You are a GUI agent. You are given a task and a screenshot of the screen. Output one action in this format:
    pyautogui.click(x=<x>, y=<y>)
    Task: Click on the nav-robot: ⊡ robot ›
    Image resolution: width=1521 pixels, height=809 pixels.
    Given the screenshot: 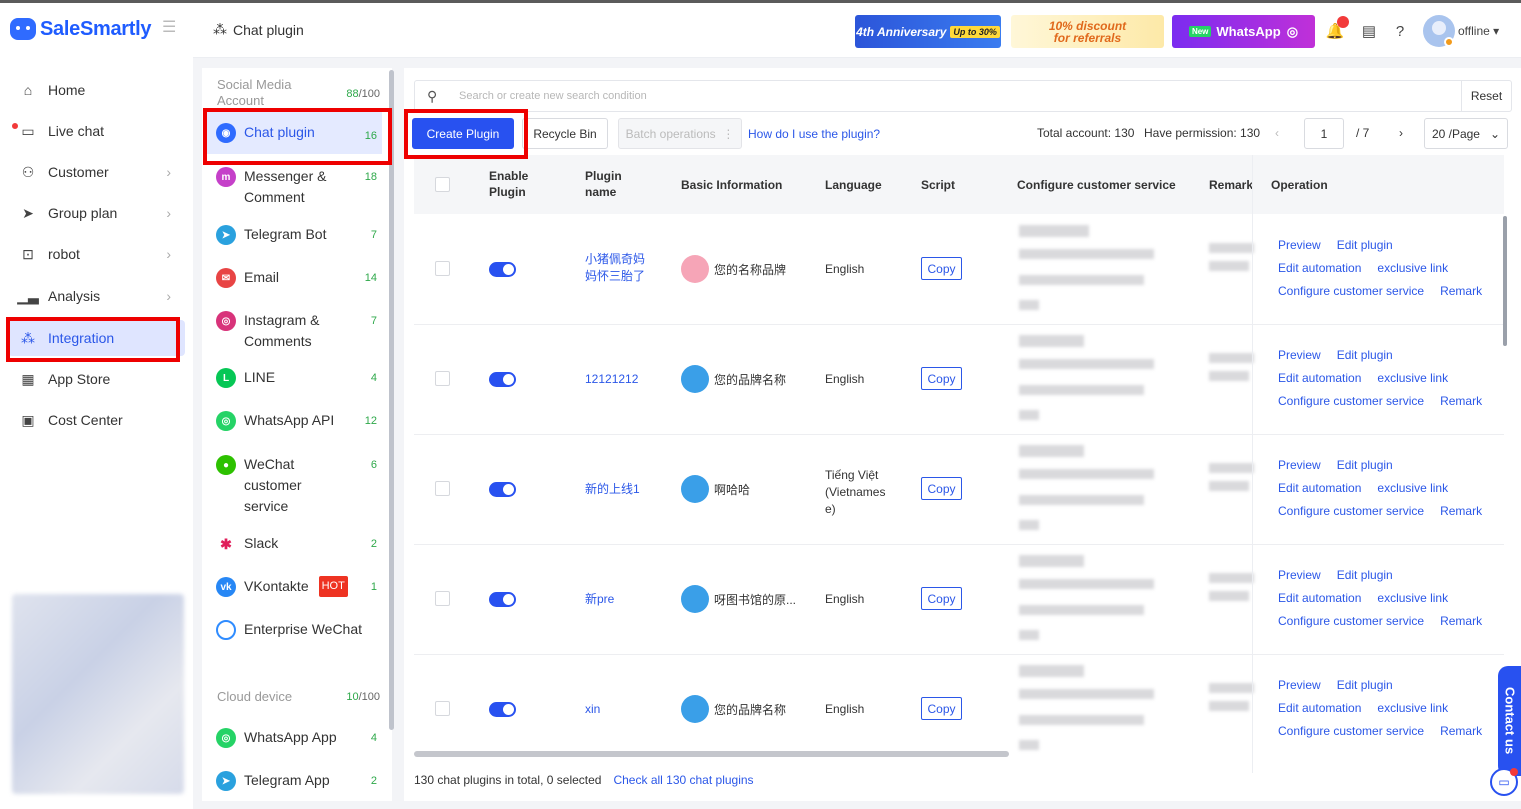 What is the action you would take?
    pyautogui.click(x=96, y=254)
    